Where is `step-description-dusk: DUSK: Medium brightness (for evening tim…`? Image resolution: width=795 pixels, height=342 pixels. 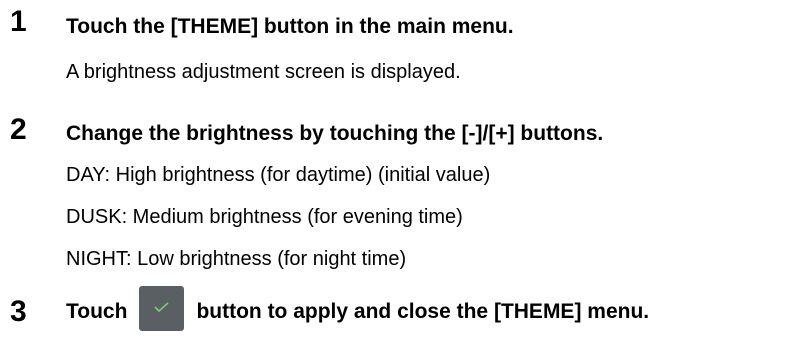
step-description-dusk: DUSK: Medium brightness (for evening tim… is located at coordinates (264, 217).